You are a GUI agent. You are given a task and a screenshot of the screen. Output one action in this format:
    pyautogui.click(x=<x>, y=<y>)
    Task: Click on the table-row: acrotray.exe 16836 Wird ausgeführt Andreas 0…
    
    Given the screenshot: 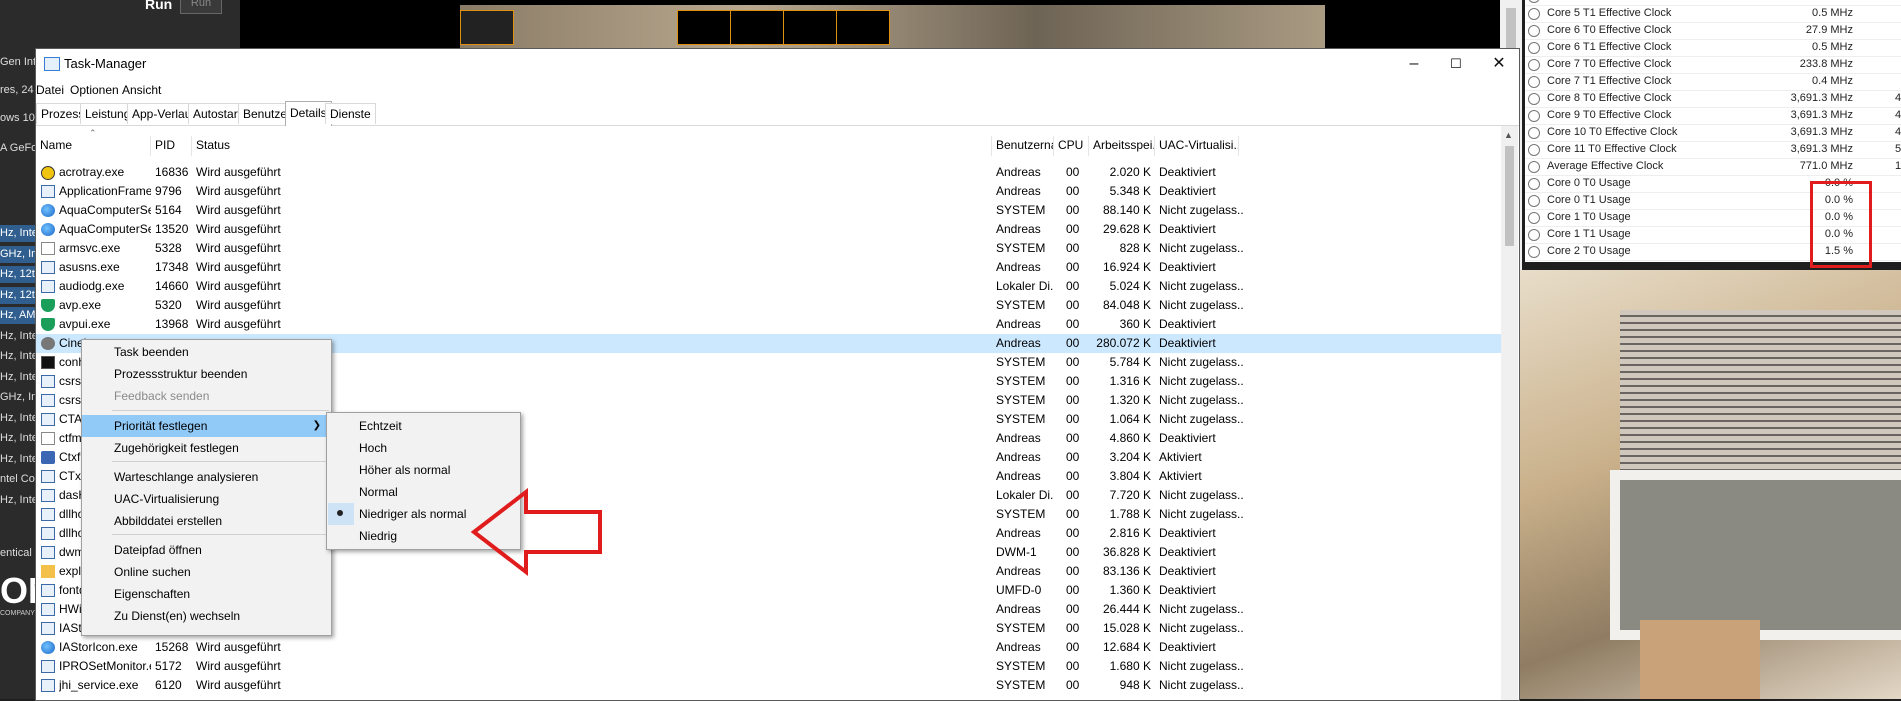 What is the action you would take?
    pyautogui.click(x=768, y=172)
    